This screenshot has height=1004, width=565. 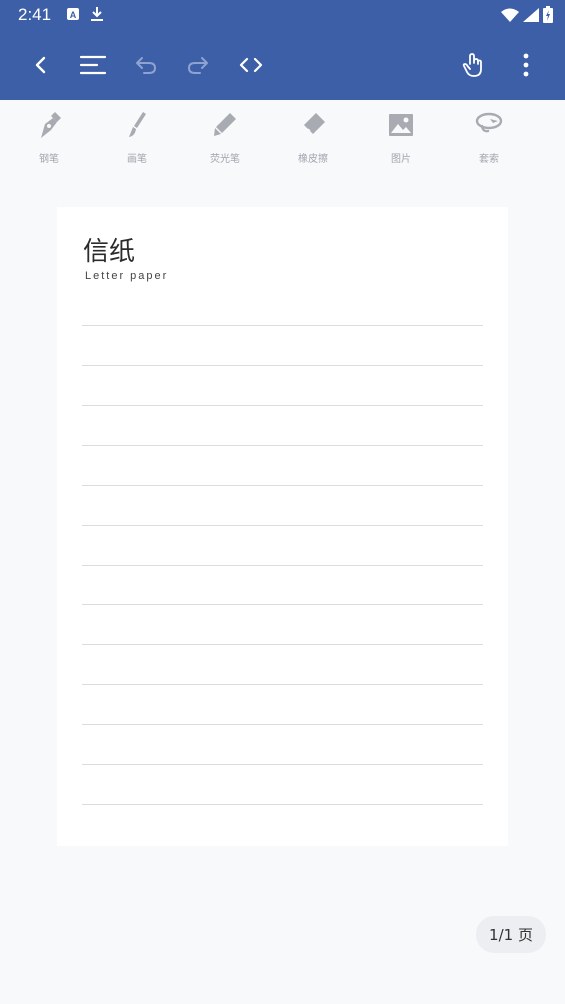 What do you see at coordinates (109, 252) in the screenshot?
I see `page-title: 信纸` at bounding box center [109, 252].